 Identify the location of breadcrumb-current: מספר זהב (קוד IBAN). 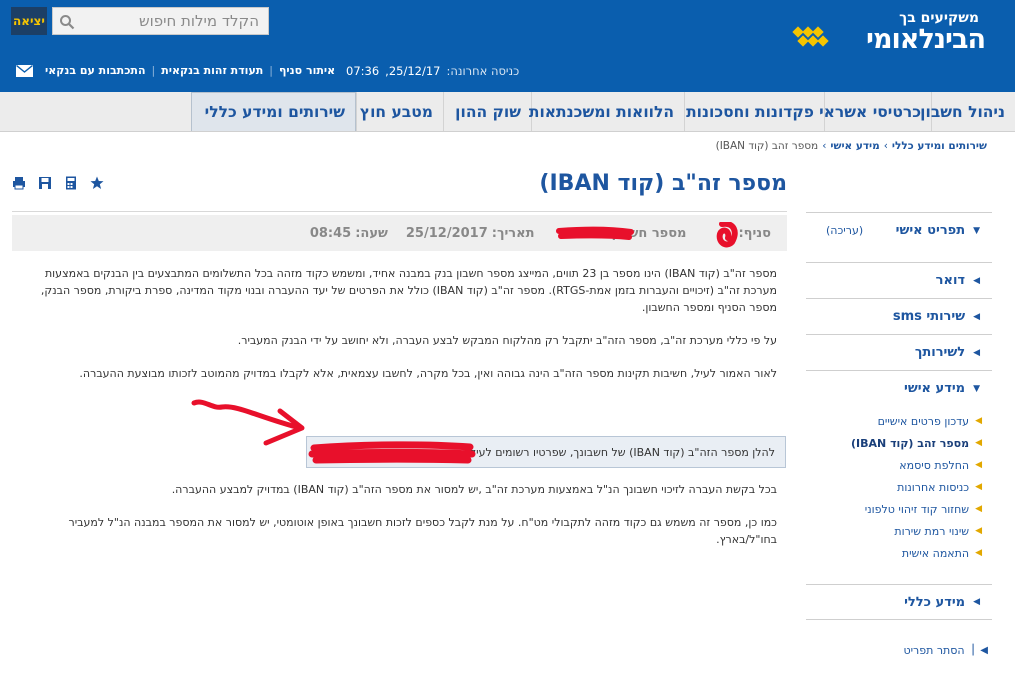
(767, 146).